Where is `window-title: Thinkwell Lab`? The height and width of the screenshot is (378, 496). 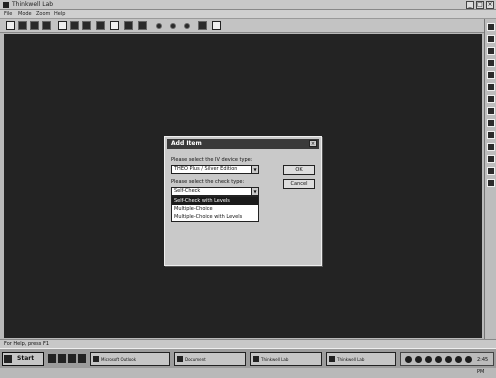 window-title: Thinkwell Lab is located at coordinates (33, 4).